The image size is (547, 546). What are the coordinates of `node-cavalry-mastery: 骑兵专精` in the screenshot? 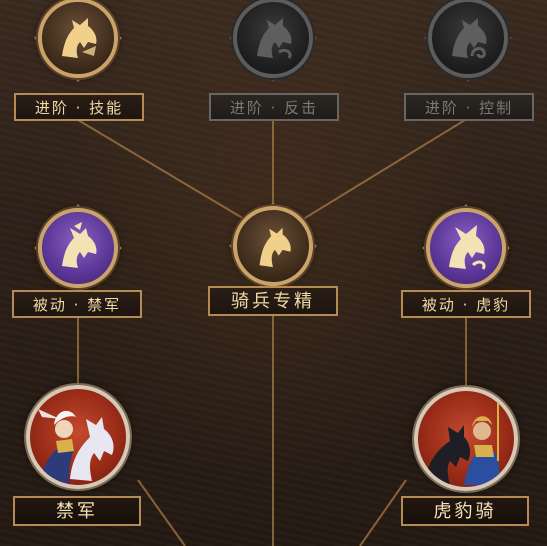 It's located at (273, 262).